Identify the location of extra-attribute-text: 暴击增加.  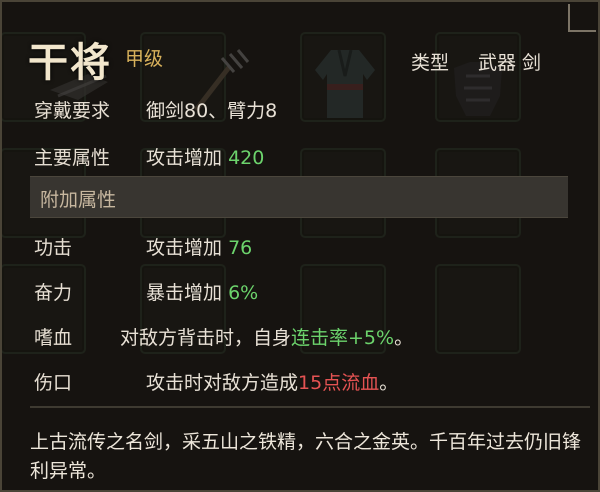
(184, 293).